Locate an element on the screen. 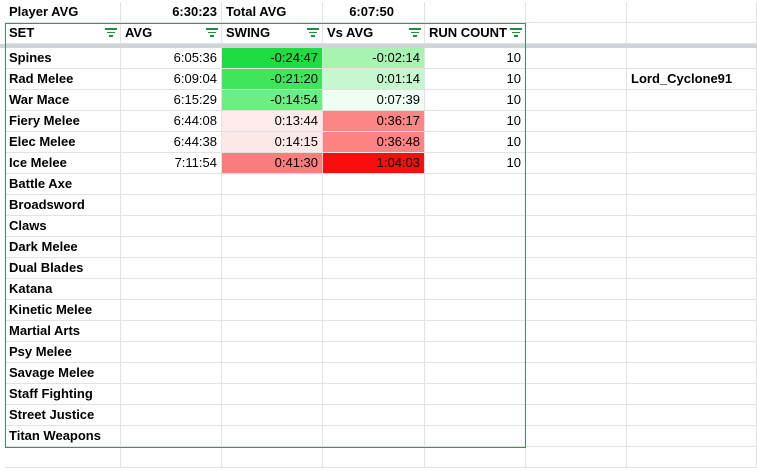 This screenshot has height=472, width=757. player-avg-label: Player AVG is located at coordinates (63, 12).